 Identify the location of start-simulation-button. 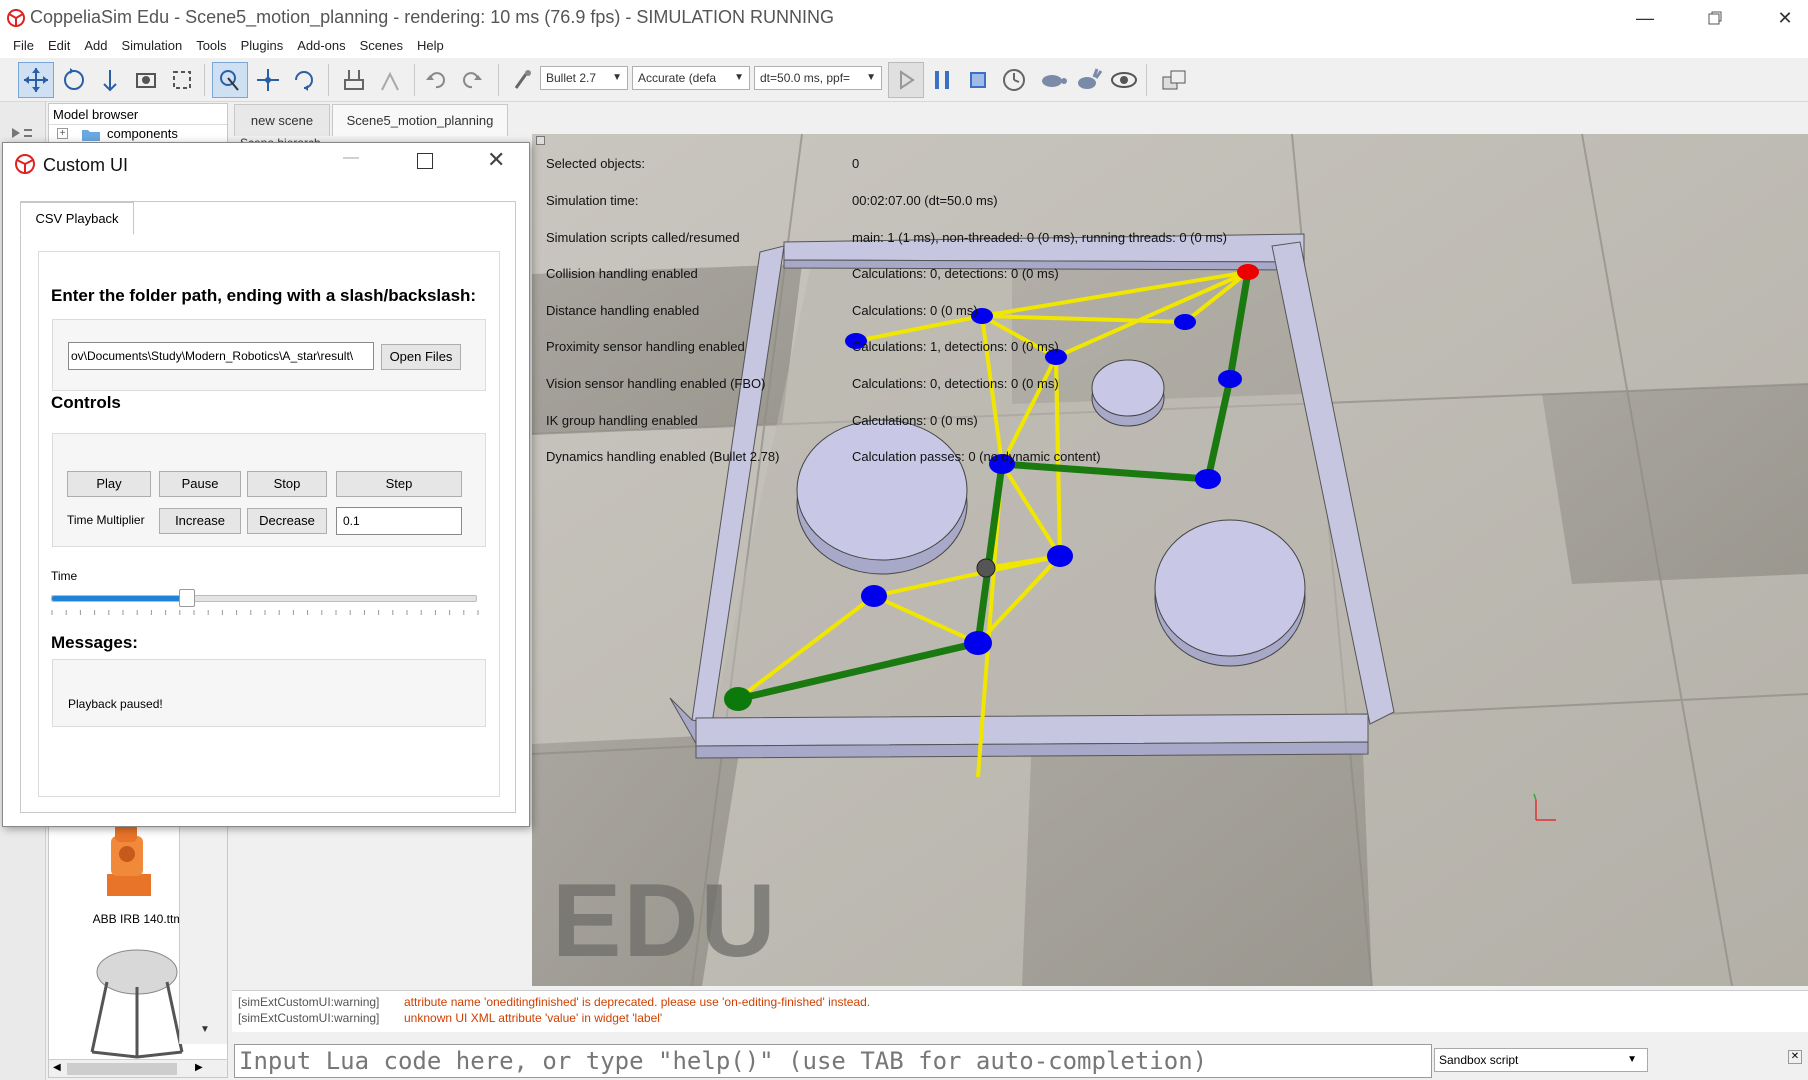
(906, 80).